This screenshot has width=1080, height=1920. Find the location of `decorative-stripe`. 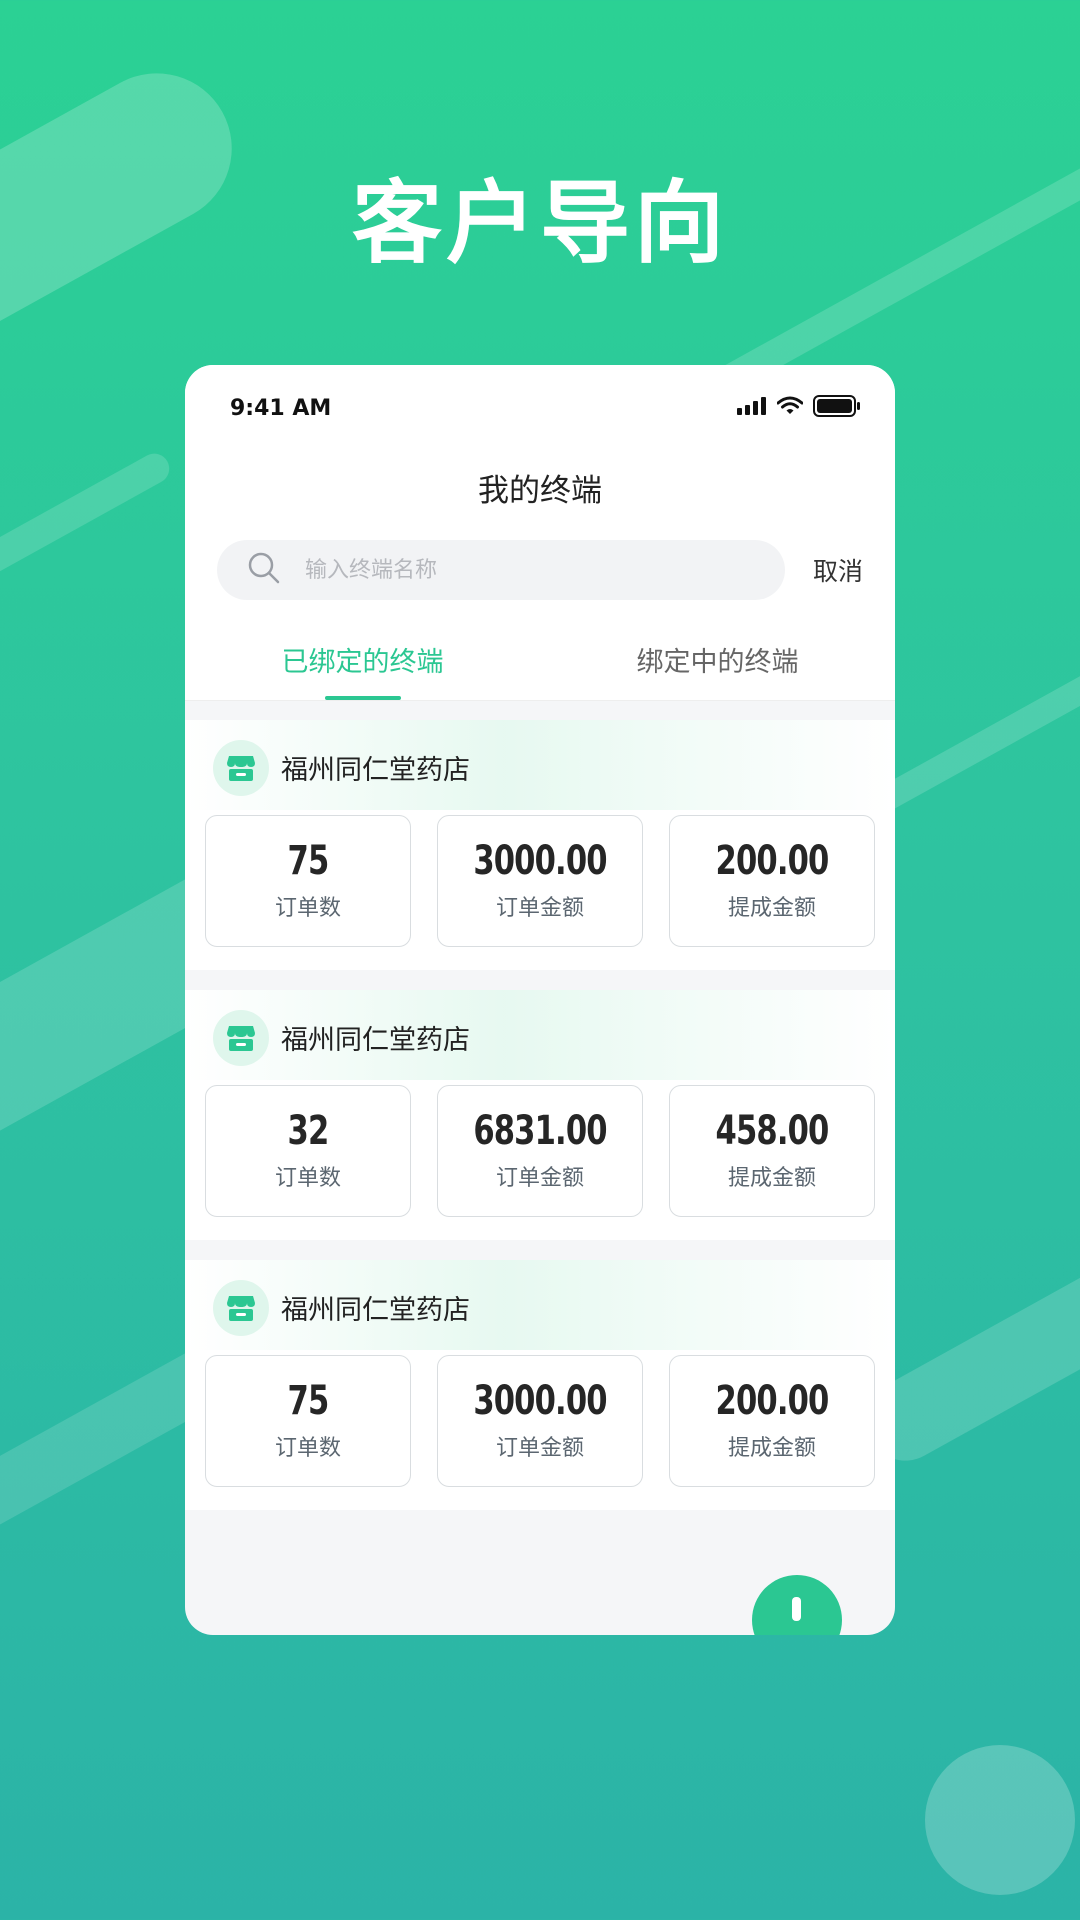

decorative-stripe is located at coordinates (87, 563).